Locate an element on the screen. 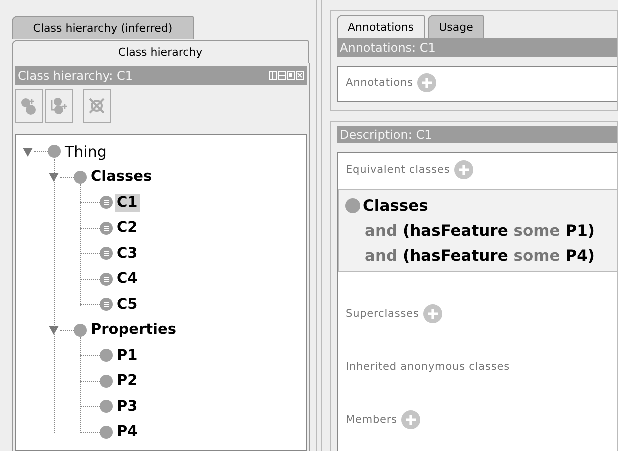  tree-node: Thing is located at coordinates (86, 152).